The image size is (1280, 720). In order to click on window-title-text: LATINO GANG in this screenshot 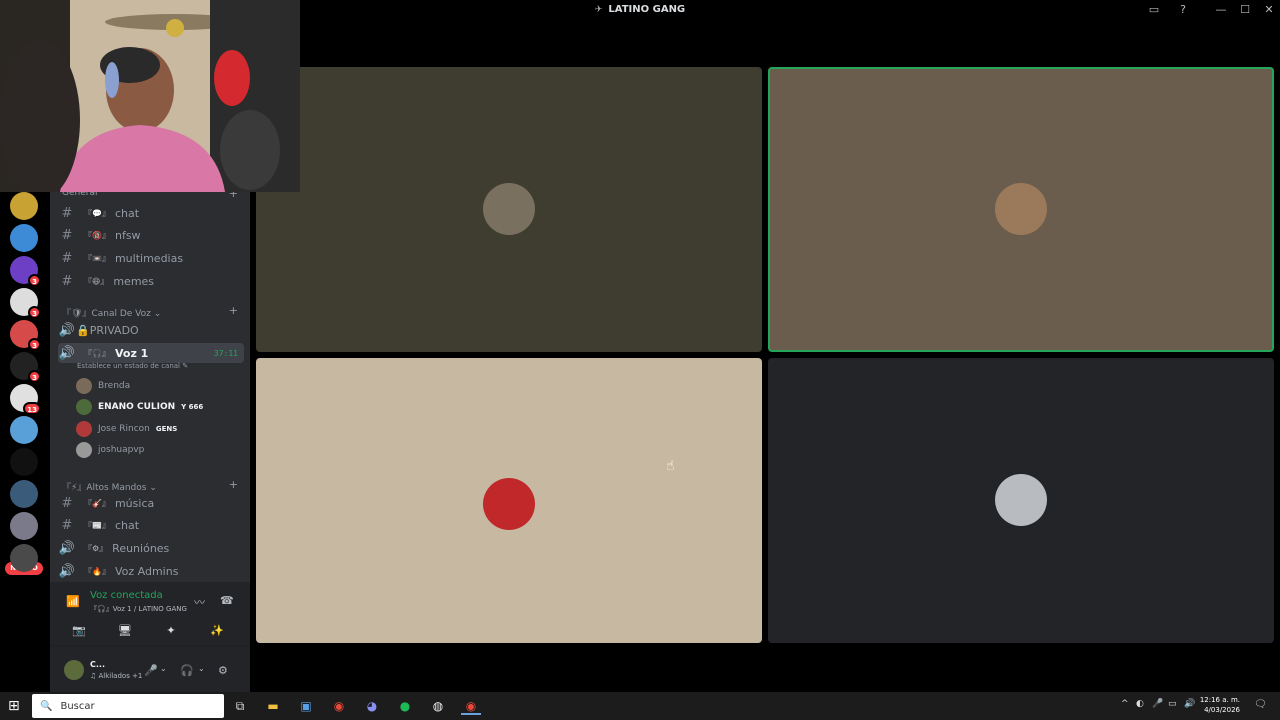, I will do `click(647, 9)`.